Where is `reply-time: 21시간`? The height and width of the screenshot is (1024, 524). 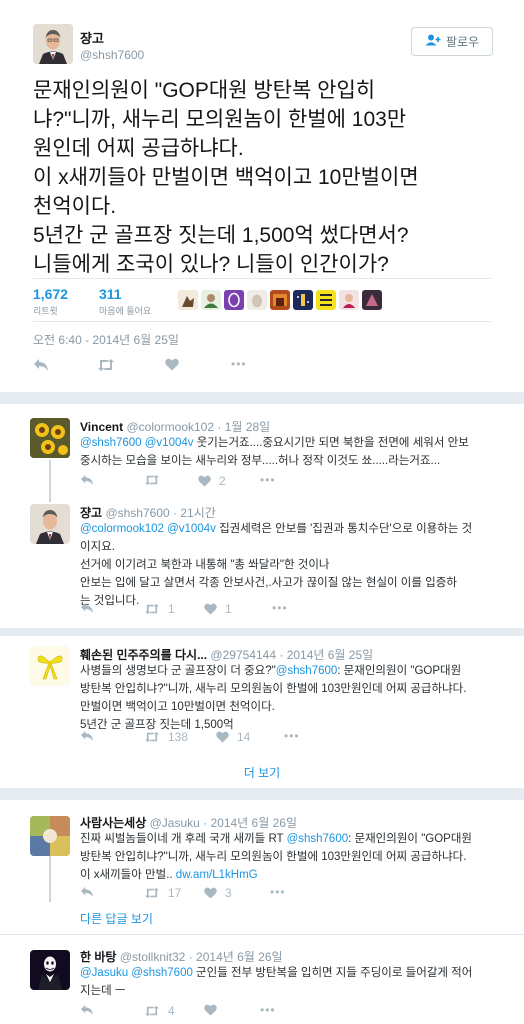 reply-time: 21시간 is located at coordinates (197, 513).